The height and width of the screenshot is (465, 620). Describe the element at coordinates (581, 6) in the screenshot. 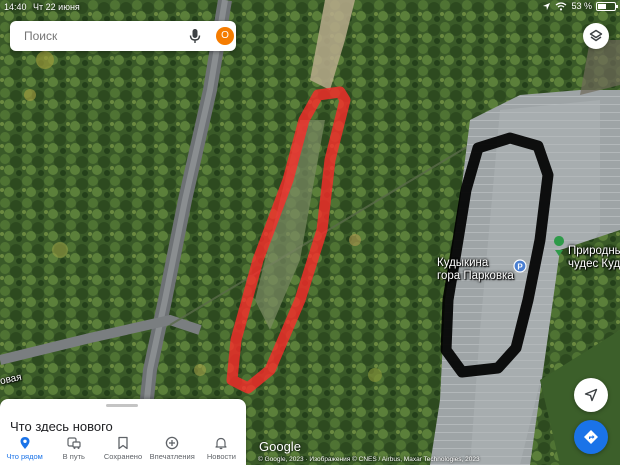

I see `battery-percent: 53 %` at that location.